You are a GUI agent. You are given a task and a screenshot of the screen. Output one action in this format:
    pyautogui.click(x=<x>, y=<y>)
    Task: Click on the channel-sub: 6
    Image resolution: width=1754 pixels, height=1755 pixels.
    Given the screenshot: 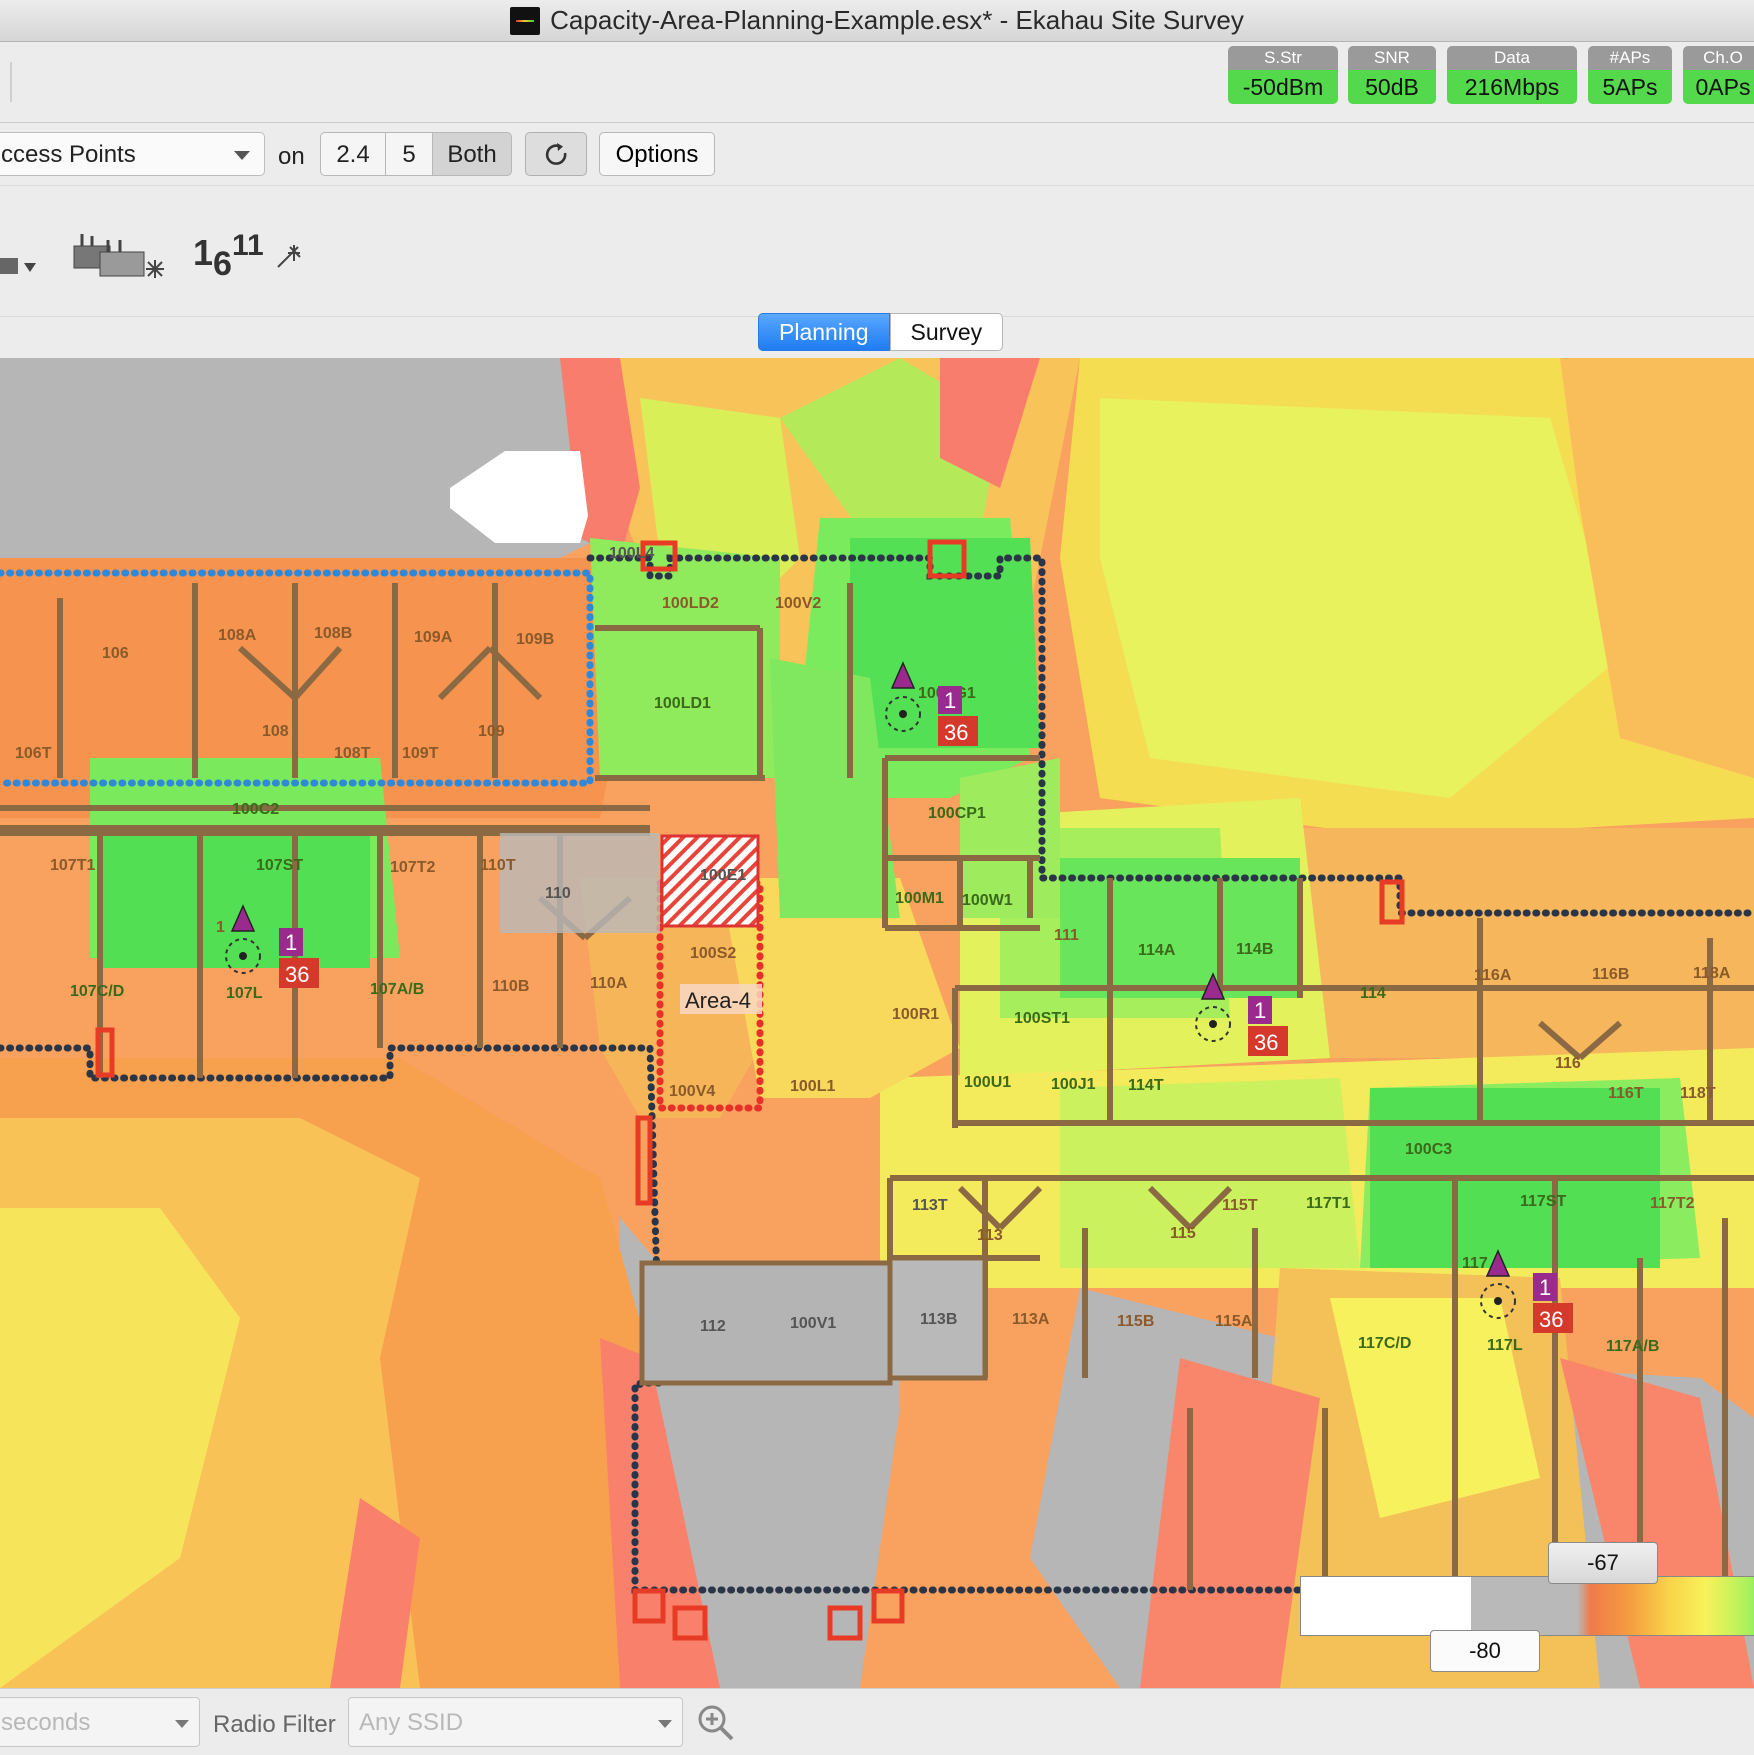 What is the action you would take?
    pyautogui.click(x=222, y=264)
    